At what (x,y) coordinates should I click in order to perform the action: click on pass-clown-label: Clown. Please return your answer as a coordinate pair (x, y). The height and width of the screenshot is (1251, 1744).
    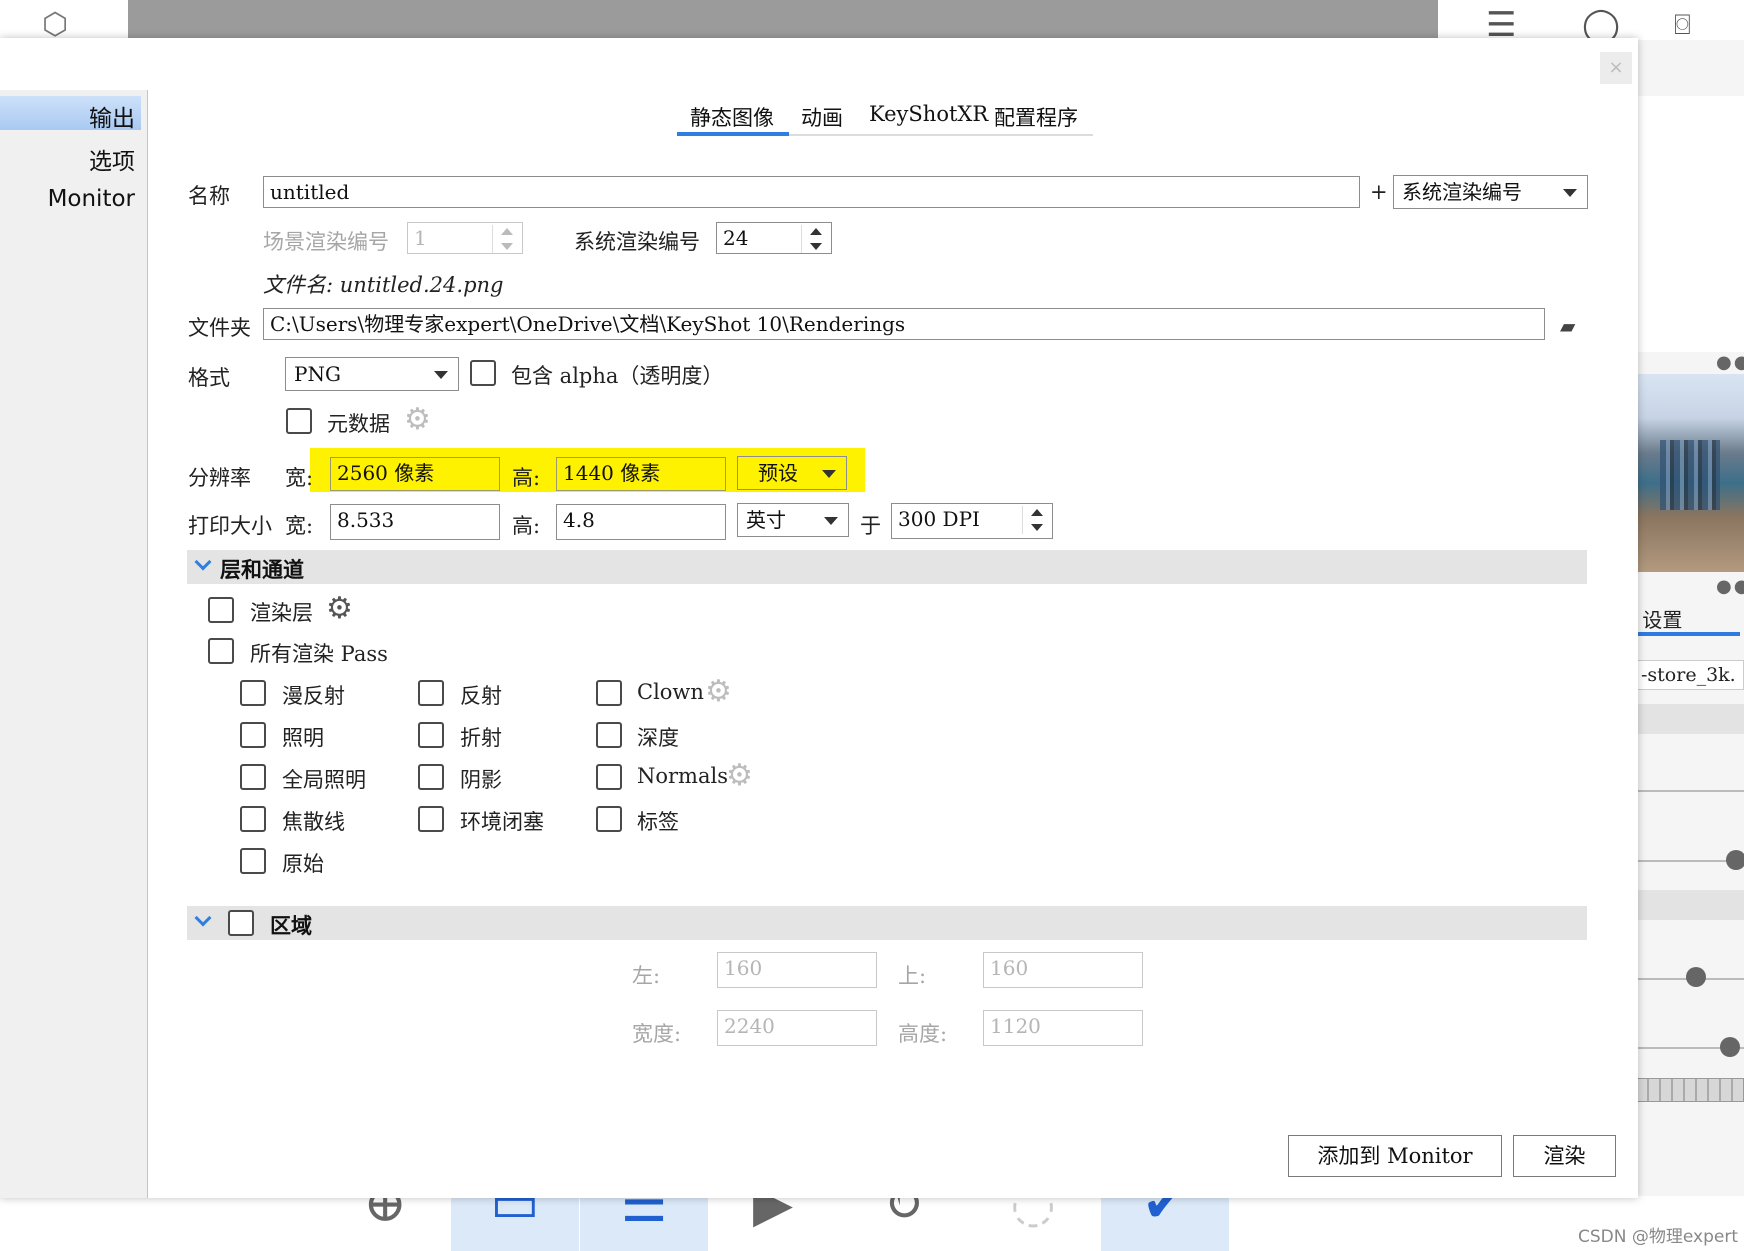
    Looking at the image, I should click on (670, 692).